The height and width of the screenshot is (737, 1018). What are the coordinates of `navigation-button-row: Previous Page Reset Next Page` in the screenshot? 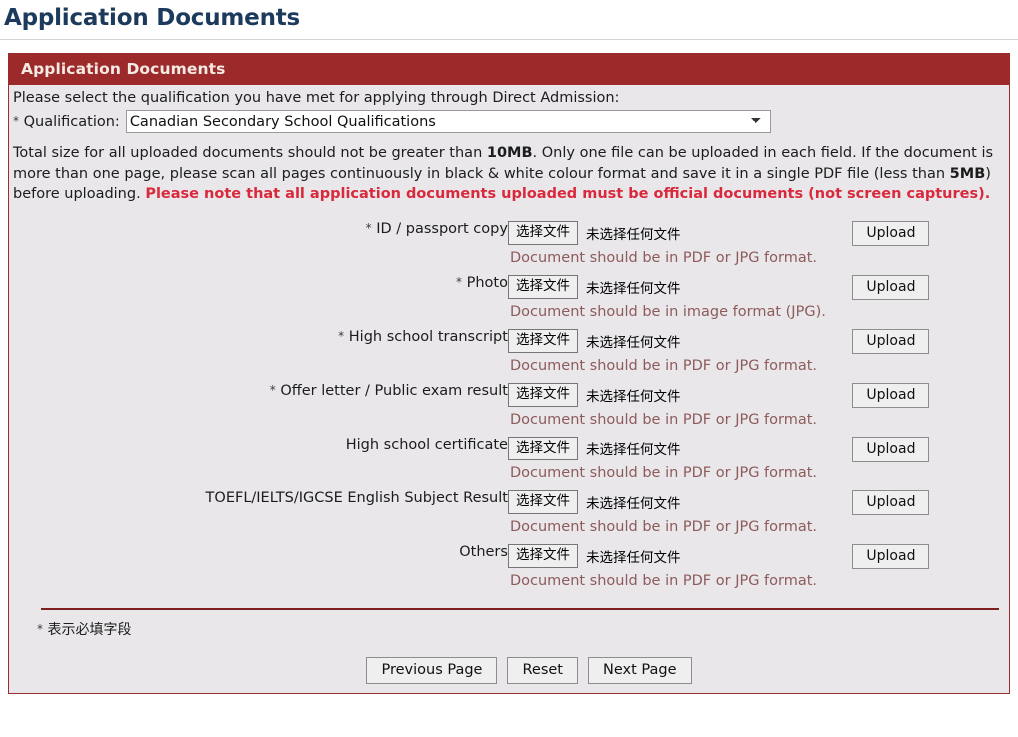 It's located at (529, 666).